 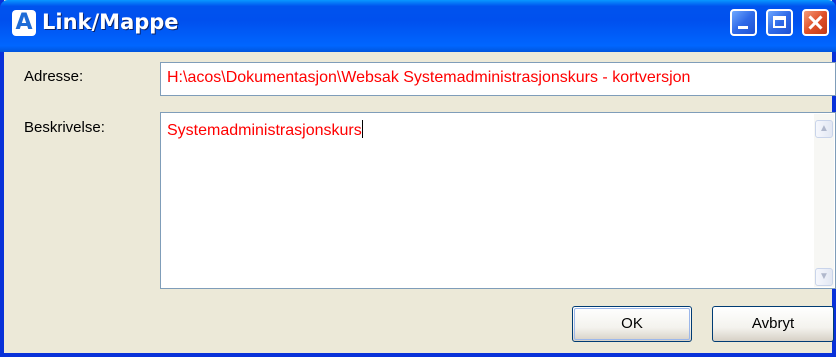 What do you see at coordinates (110, 22) in the screenshot?
I see `window-title: Link/Mappe` at bounding box center [110, 22].